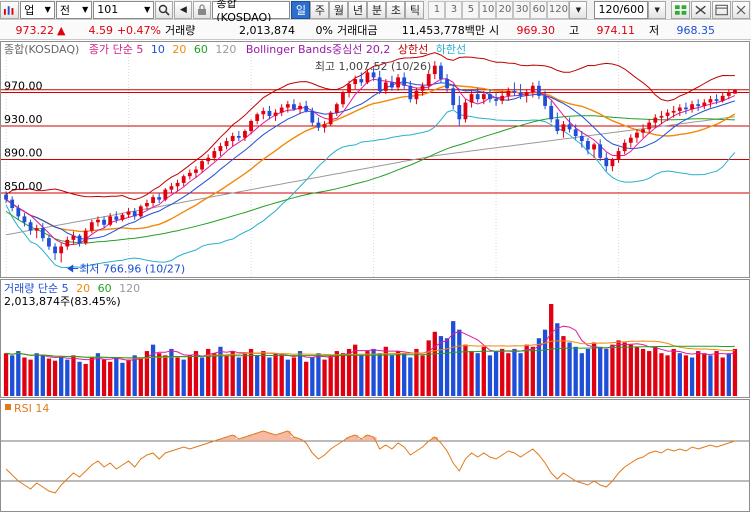  What do you see at coordinates (183, 9) in the screenshot?
I see `prev-button: ◀` at bounding box center [183, 9].